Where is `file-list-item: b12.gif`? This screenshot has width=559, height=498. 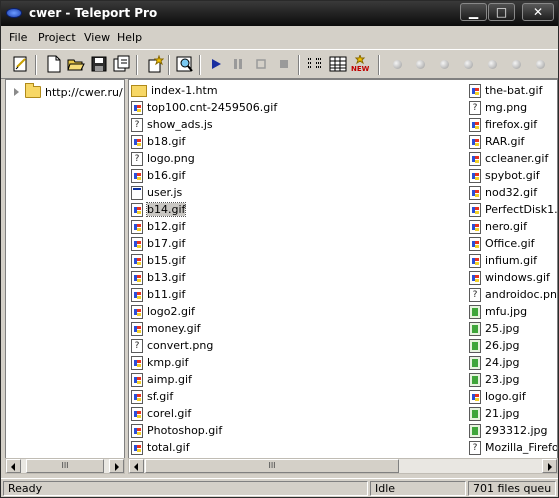 file-list-item: b12.gif is located at coordinates (298, 226).